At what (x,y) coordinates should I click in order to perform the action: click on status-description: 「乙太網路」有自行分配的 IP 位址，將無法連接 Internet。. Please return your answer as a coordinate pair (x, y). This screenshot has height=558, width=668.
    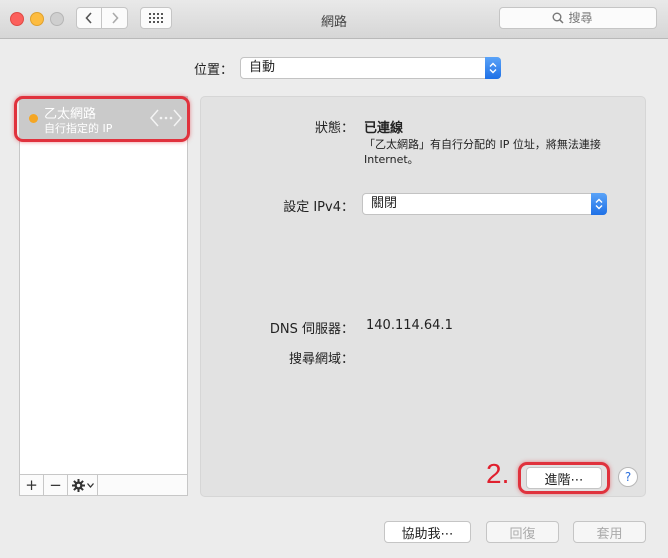
    Looking at the image, I should click on (482, 152).